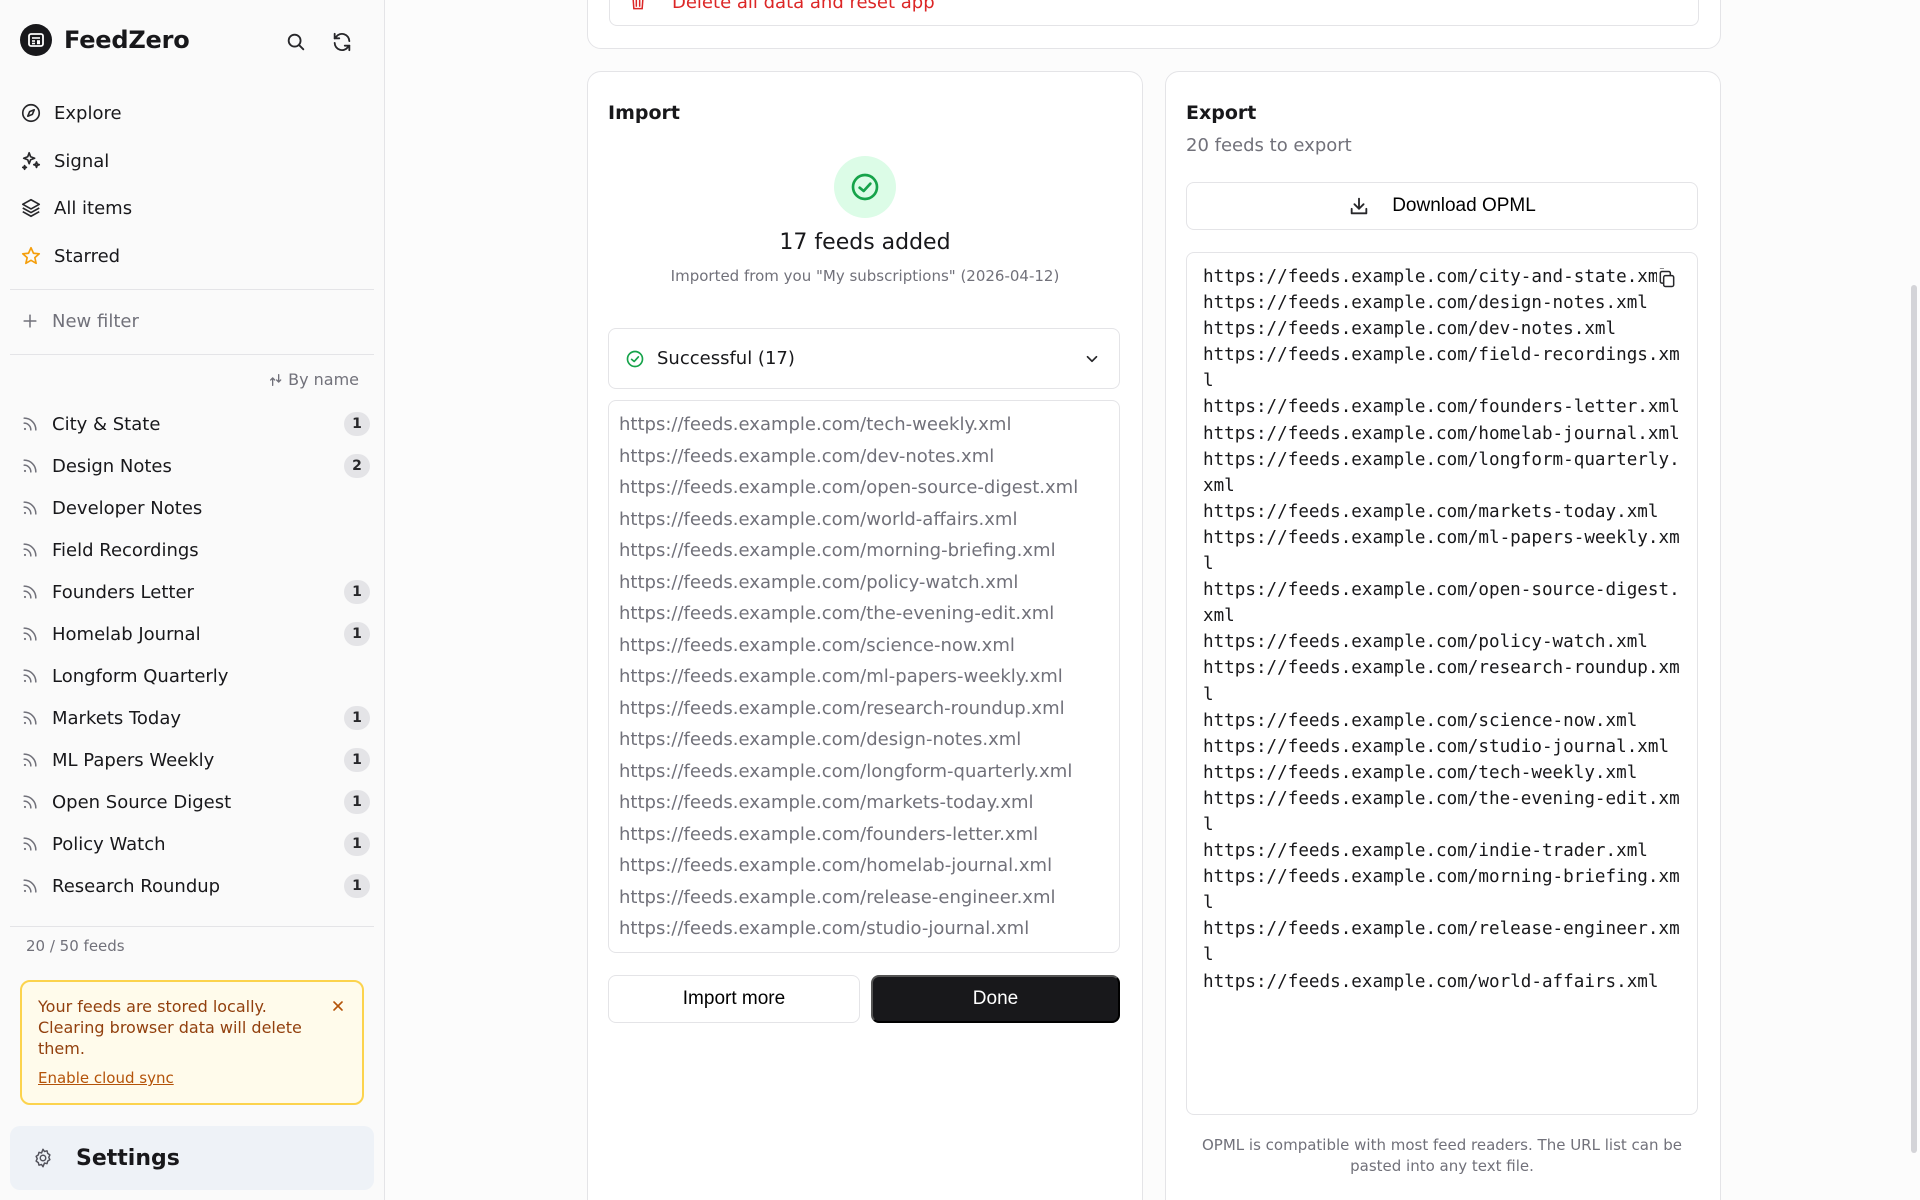  I want to click on enable-cloud-sync-link: Enable cloud sync, so click(106, 1078).